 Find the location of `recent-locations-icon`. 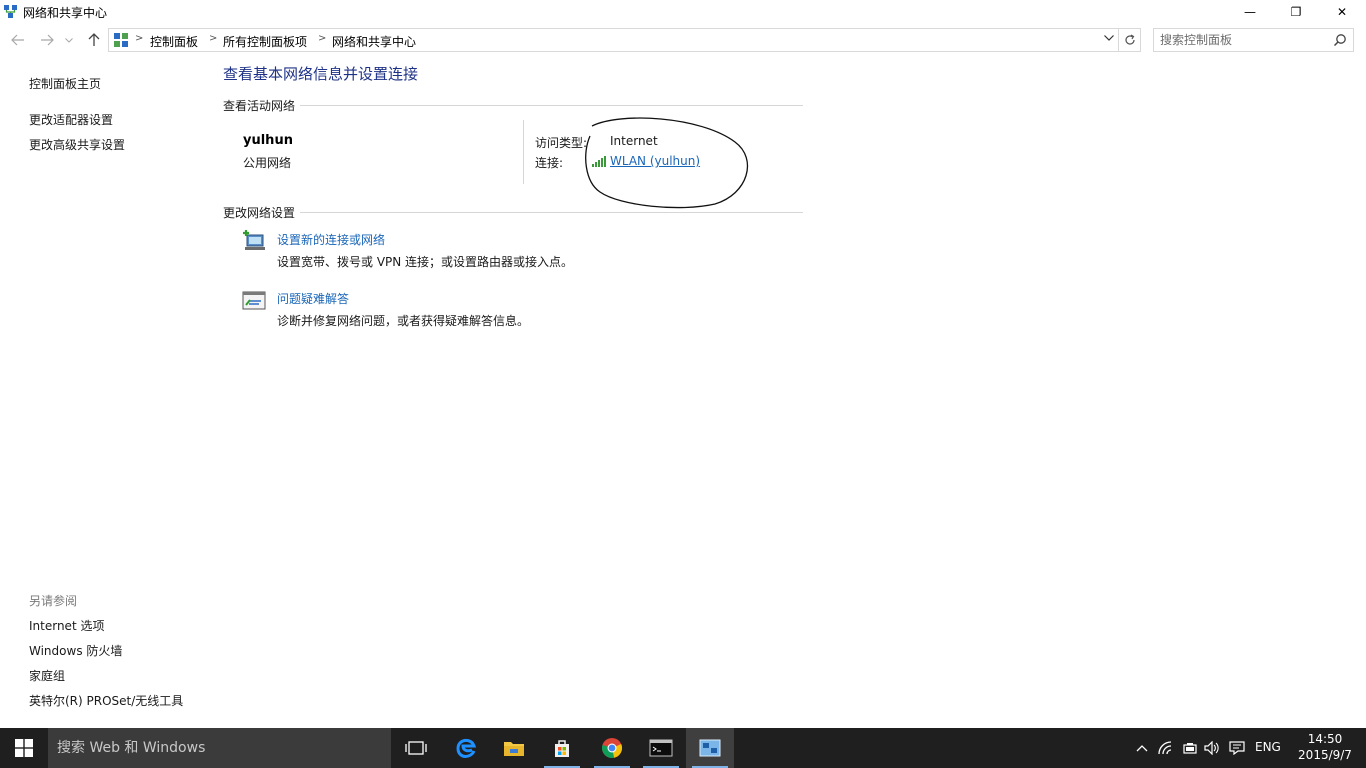

recent-locations-icon is located at coordinates (69, 40).